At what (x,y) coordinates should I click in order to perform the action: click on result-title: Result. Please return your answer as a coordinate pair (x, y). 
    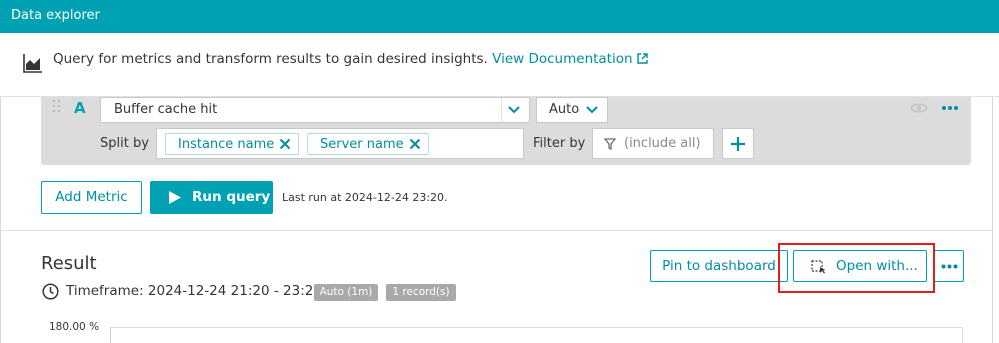
    Looking at the image, I should click on (69, 263).